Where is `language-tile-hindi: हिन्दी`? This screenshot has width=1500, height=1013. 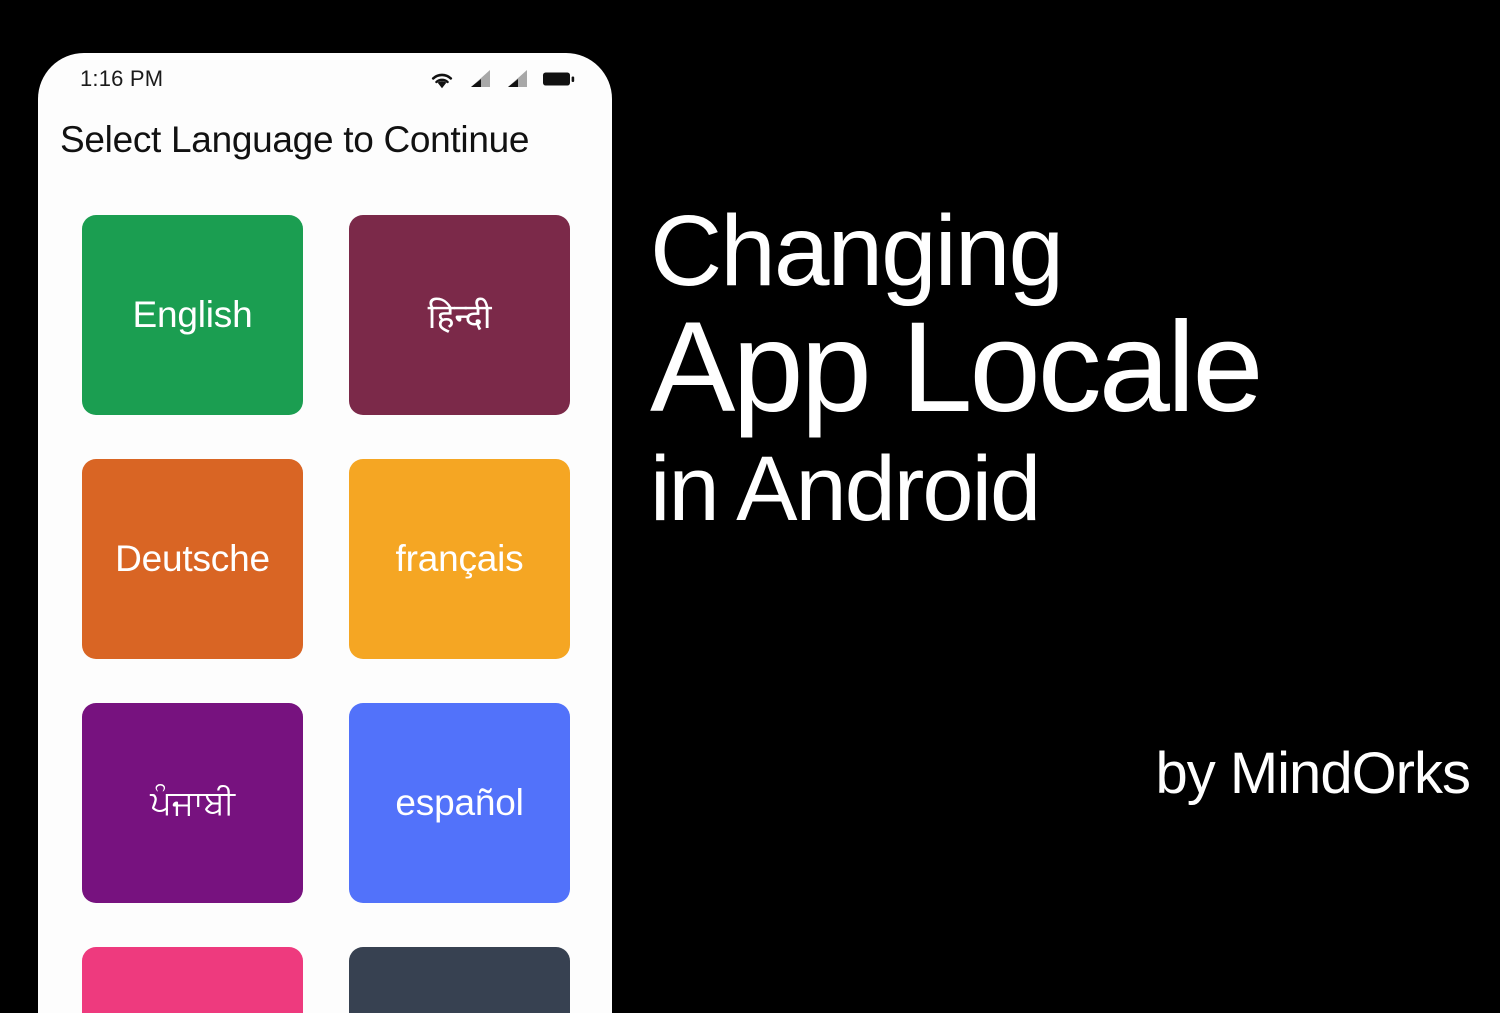
language-tile-hindi: हिन्दी is located at coordinates (459, 315).